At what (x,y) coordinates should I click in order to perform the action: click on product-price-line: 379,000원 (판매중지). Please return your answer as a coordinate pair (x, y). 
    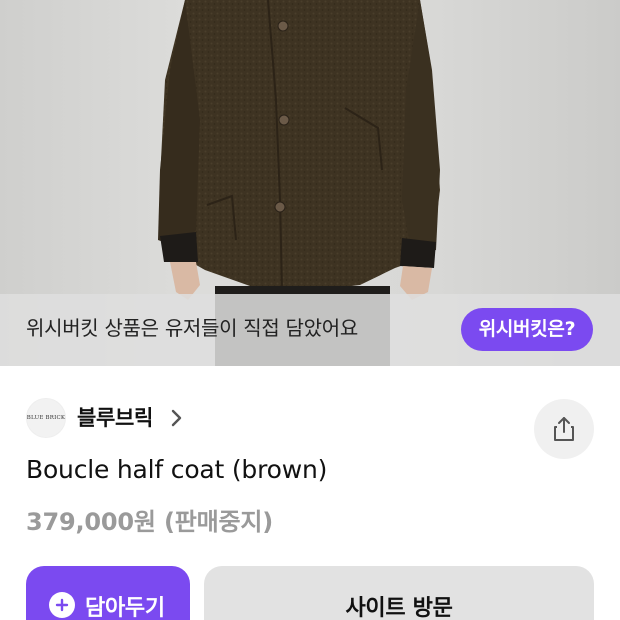
    Looking at the image, I should click on (149, 519).